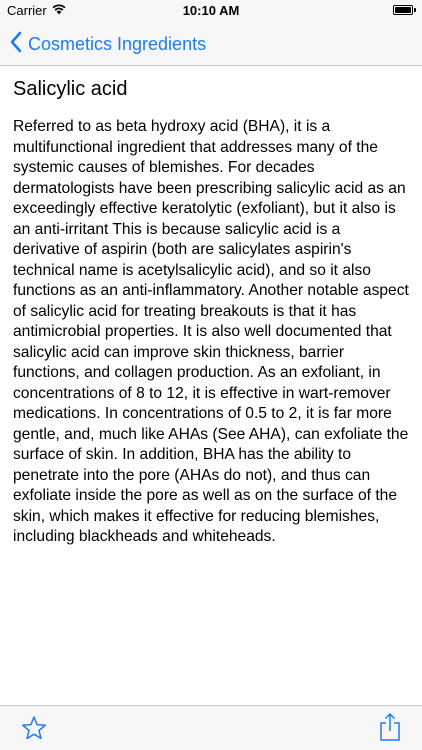 The width and height of the screenshot is (422, 750). I want to click on share-button, so click(390, 727).